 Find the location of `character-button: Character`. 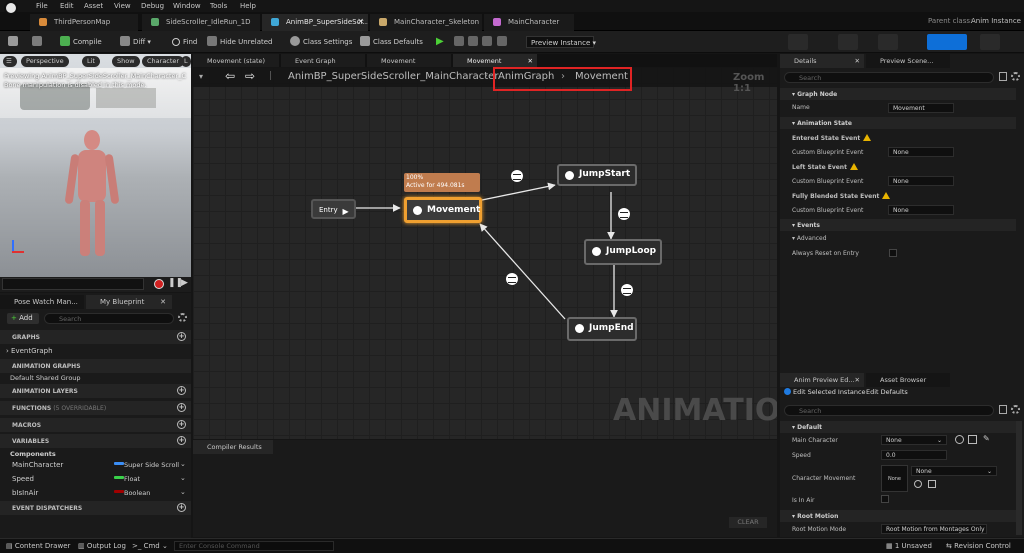

character-button: Character is located at coordinates (163, 61).